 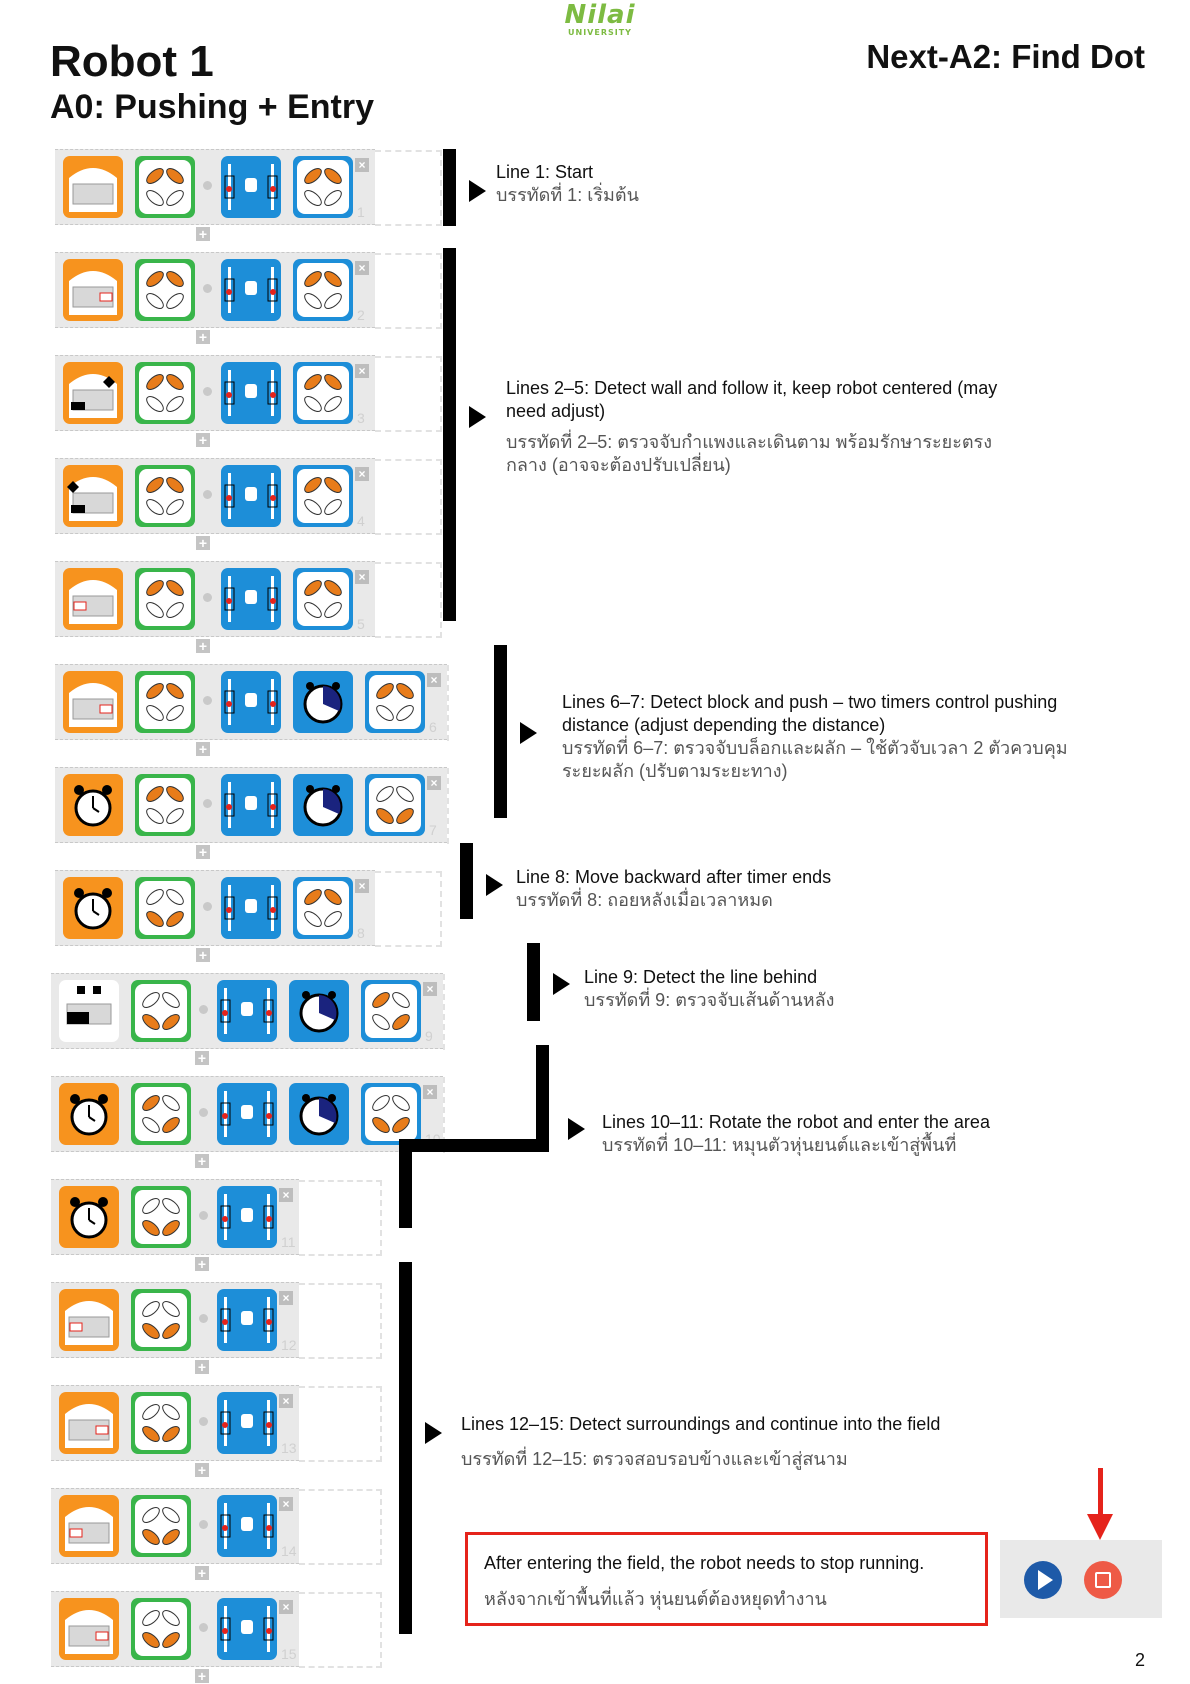 I want to click on program-row: × 2, so click(x=248, y=290).